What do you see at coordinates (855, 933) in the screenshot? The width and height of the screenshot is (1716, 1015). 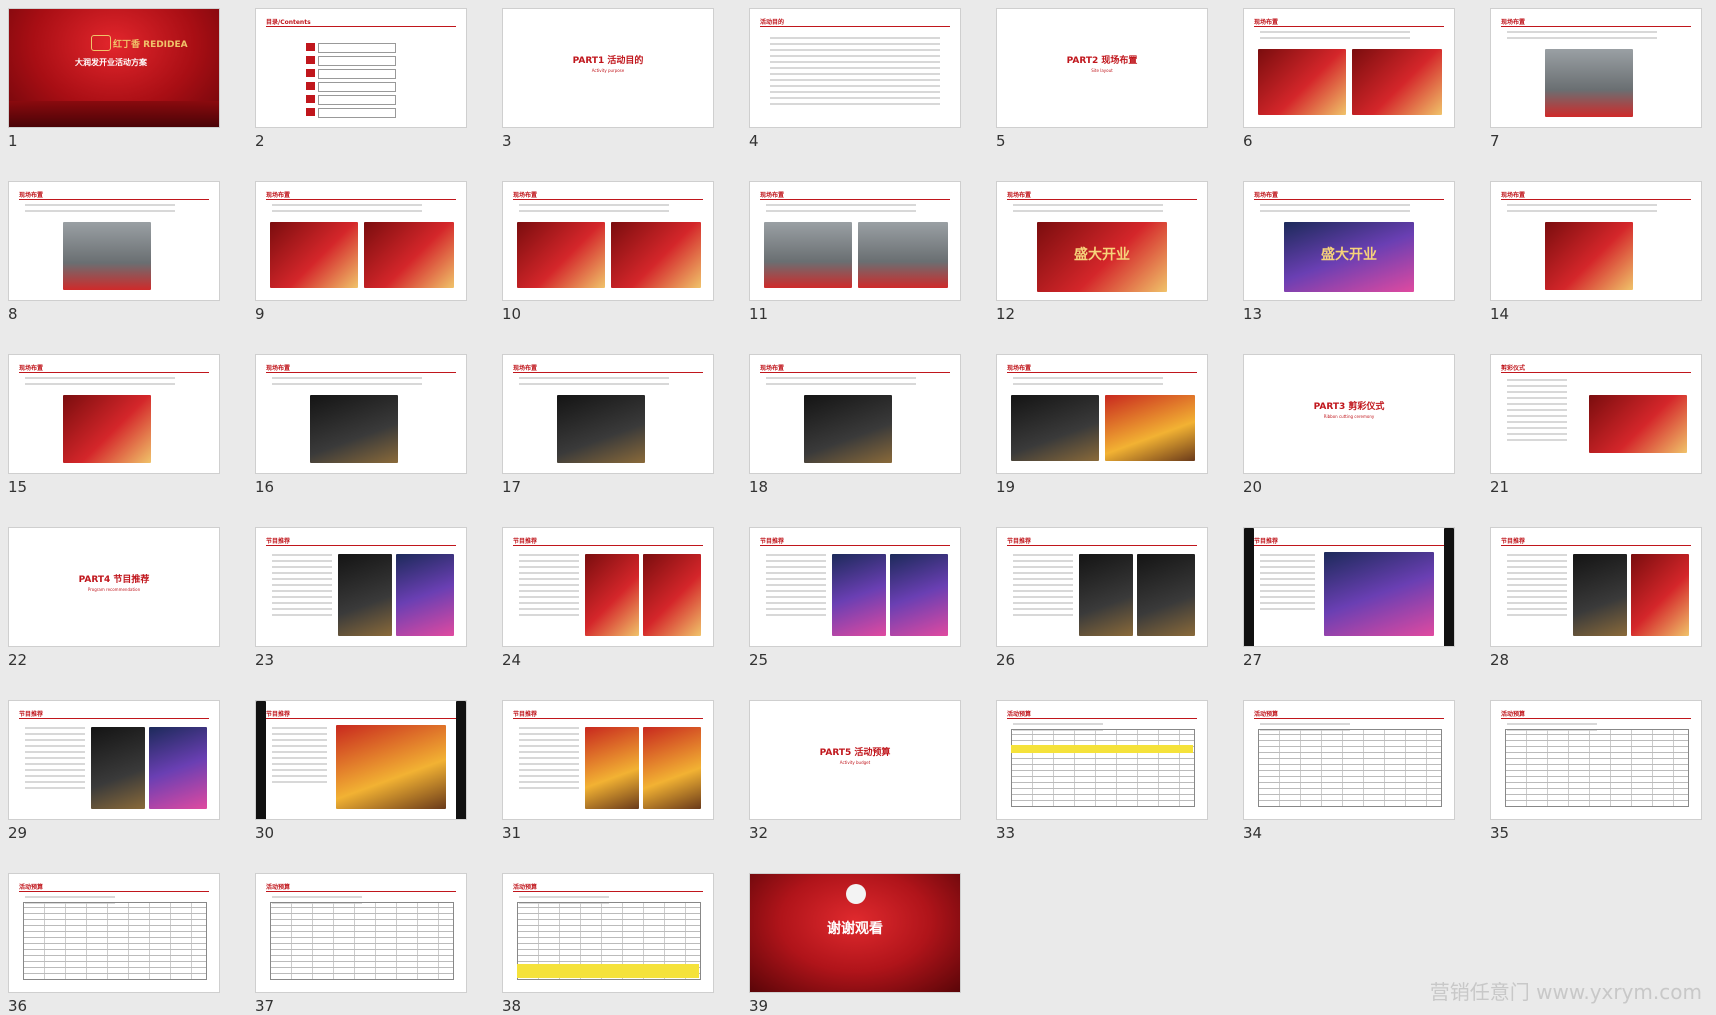 I see `slide-thumbnail: 谢谢观看` at bounding box center [855, 933].